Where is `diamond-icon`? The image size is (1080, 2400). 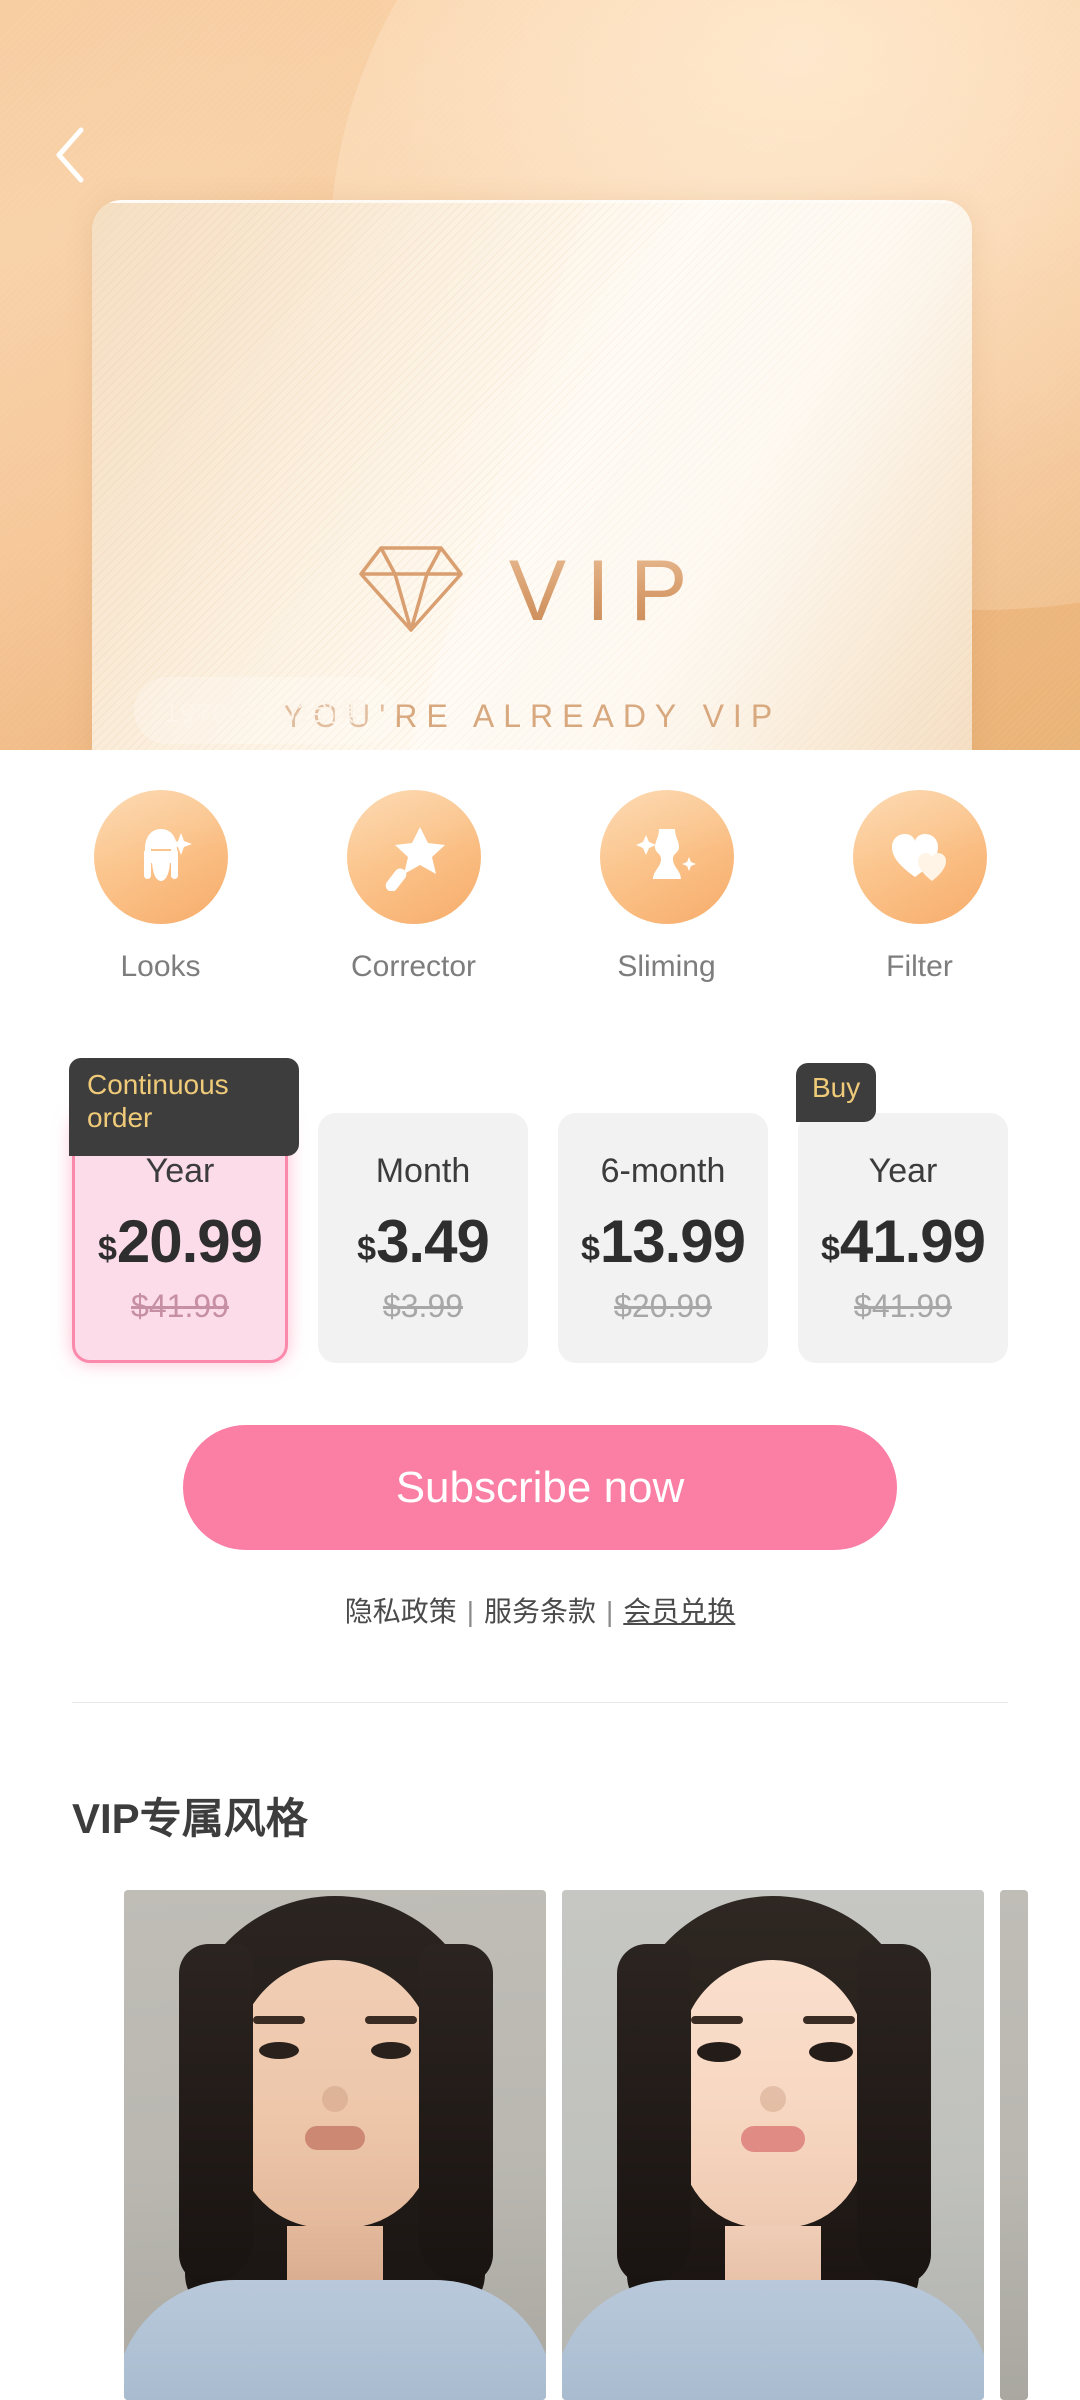 diamond-icon is located at coordinates (411, 590).